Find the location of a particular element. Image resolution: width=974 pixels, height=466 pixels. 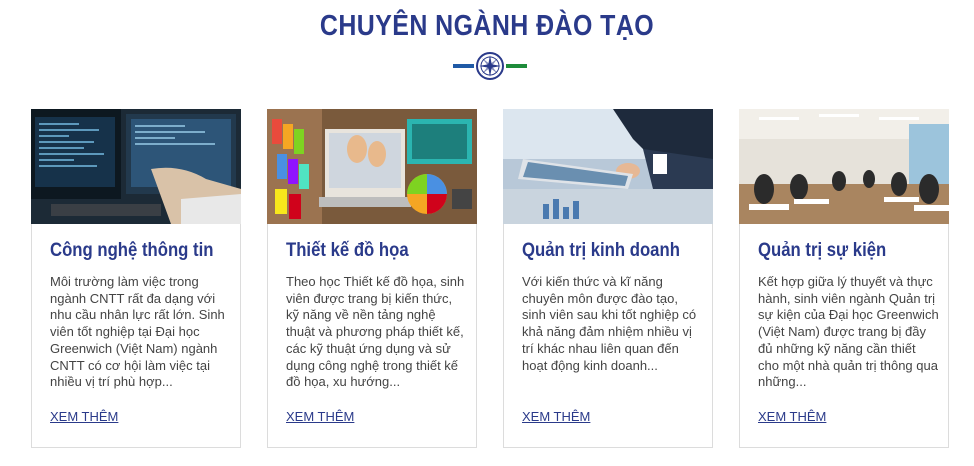

business-photo is located at coordinates (608, 166).